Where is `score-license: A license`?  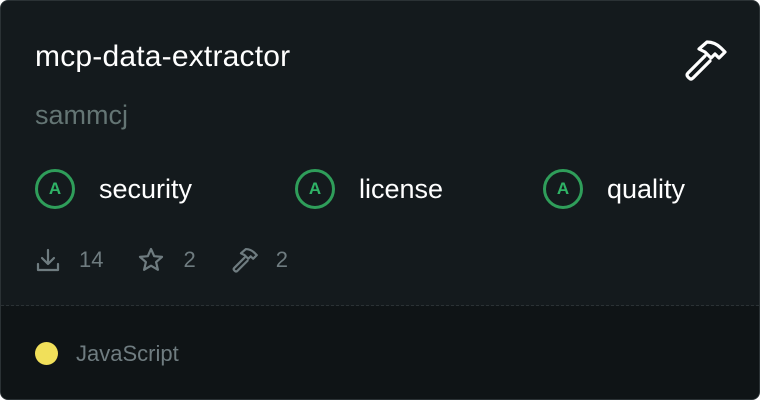
score-license: A license is located at coordinates (369, 189).